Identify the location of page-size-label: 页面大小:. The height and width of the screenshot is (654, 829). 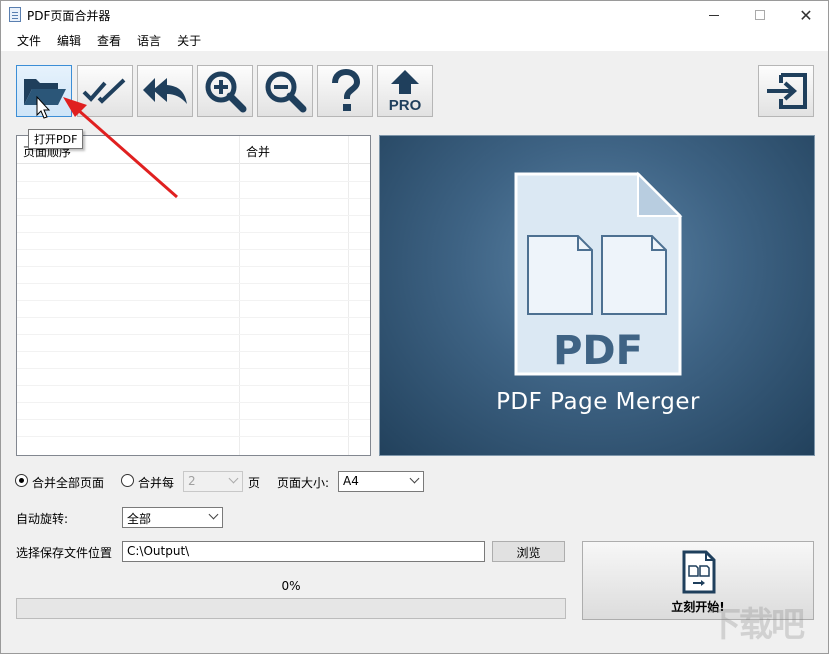
(303, 483).